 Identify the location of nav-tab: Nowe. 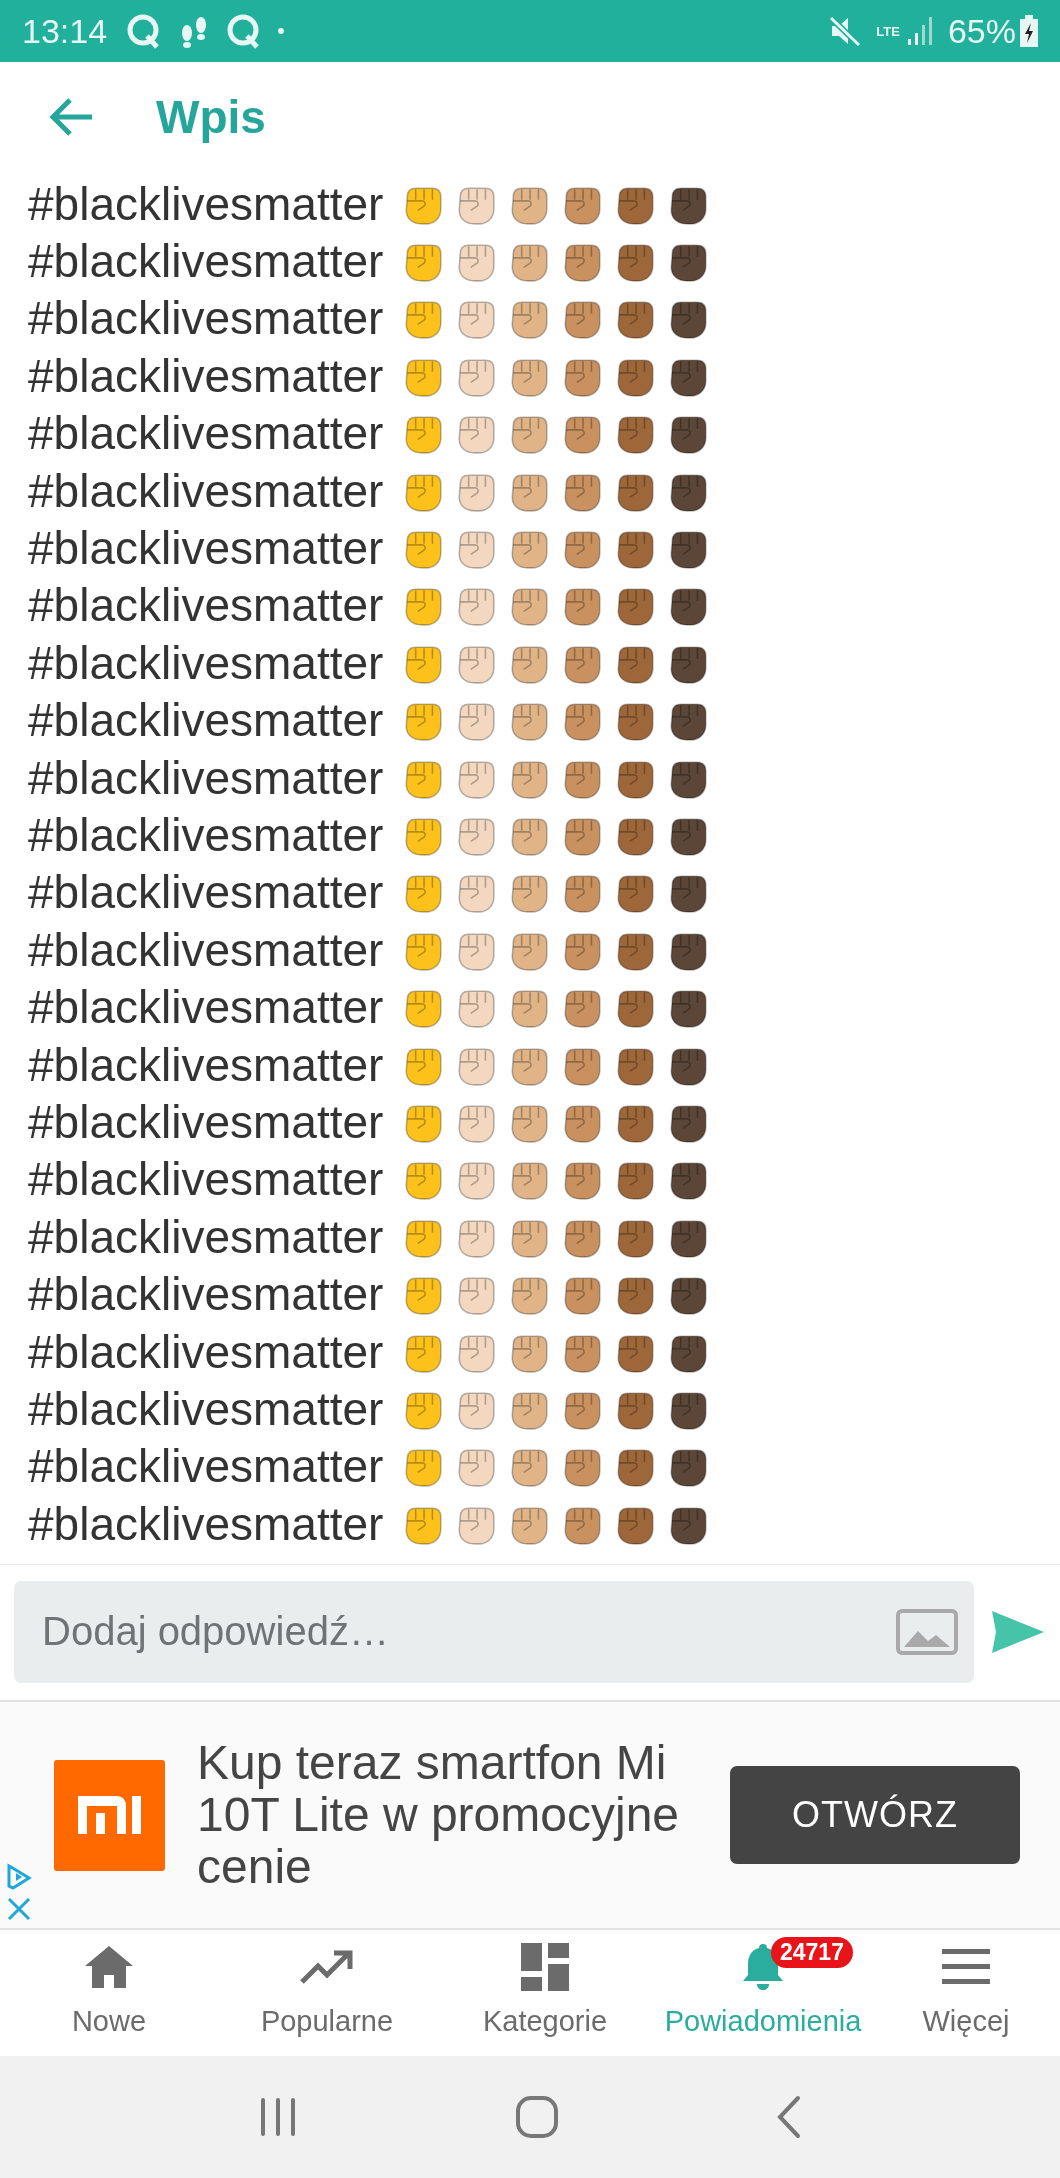
(109, 1994).